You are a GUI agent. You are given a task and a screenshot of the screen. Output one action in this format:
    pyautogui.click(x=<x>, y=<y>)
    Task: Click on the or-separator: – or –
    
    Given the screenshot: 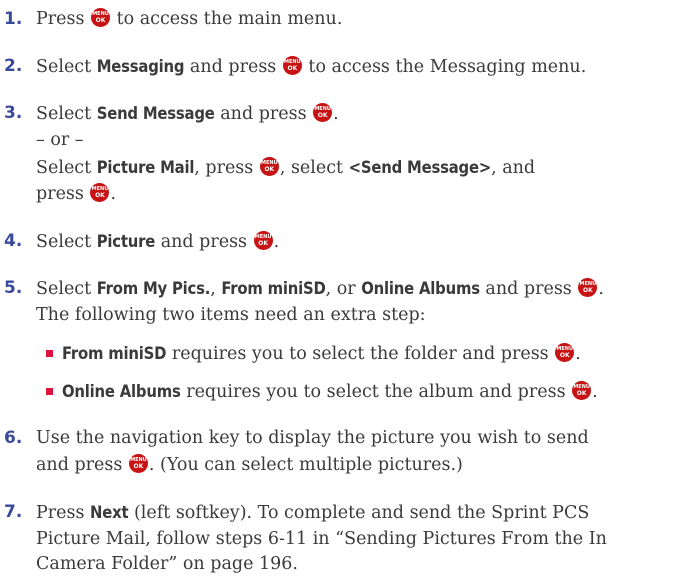 What is the action you would take?
    pyautogui.click(x=60, y=140)
    